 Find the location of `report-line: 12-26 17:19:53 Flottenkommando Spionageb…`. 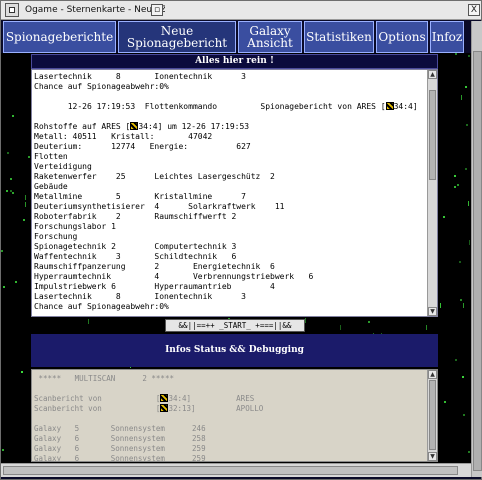

report-line: 12-26 17:19:53 Flottenkommando Spionageb… is located at coordinates (226, 106).